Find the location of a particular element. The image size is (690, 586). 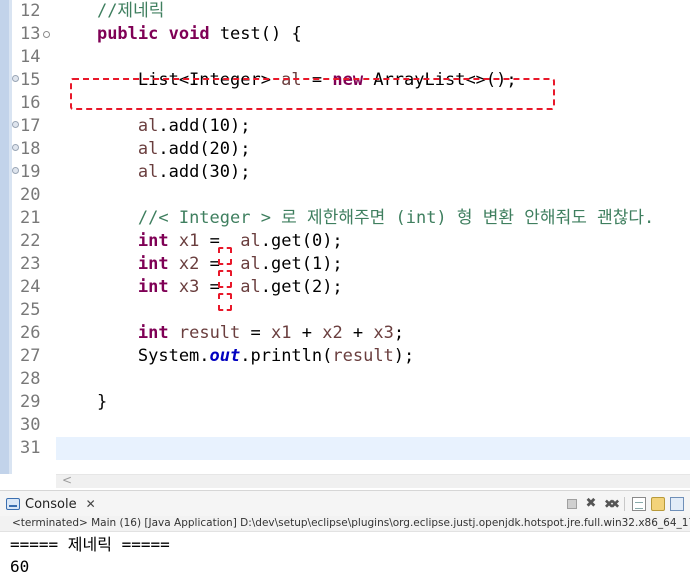

console-output-line: ===== 제네릭 ===== is located at coordinates (90, 544).